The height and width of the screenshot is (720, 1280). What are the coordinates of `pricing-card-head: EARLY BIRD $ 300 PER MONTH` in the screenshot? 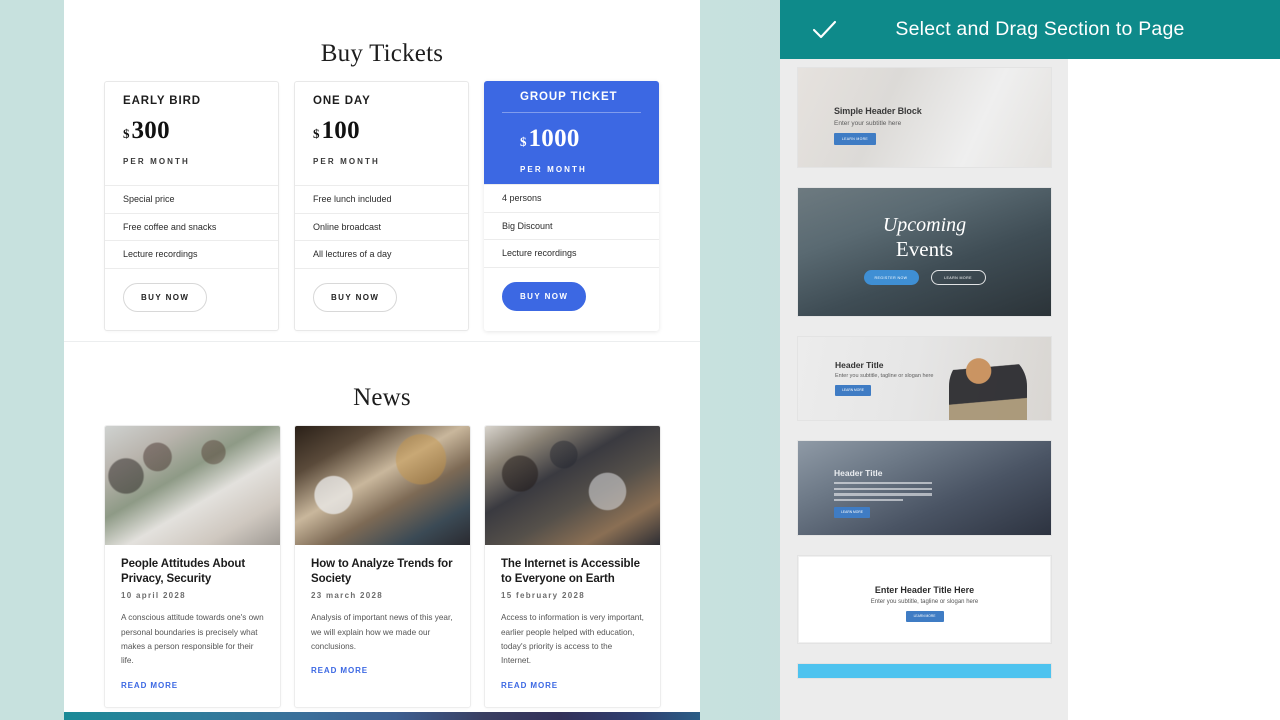 It's located at (191, 133).